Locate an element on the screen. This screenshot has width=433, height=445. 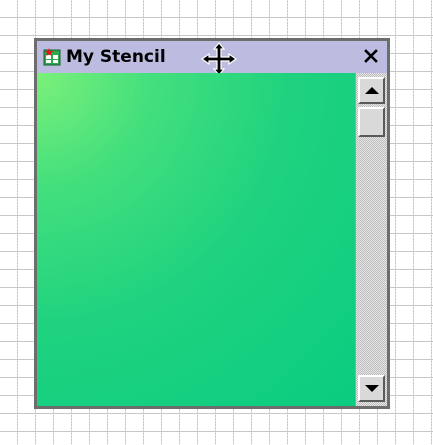
close-button is located at coordinates (371, 56).